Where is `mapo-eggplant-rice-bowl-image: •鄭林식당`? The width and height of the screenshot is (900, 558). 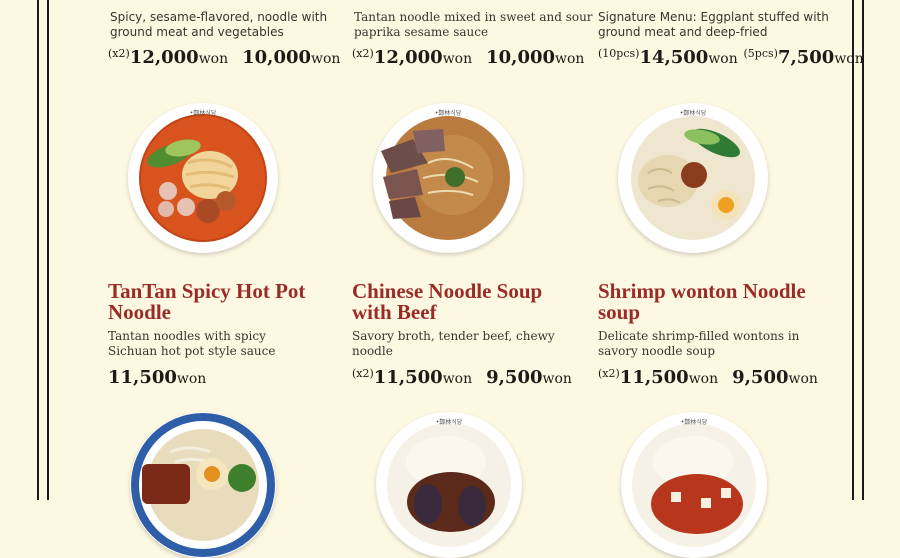
mapo-eggplant-rice-bowl-image: •鄭林식당 is located at coordinates (449, 485).